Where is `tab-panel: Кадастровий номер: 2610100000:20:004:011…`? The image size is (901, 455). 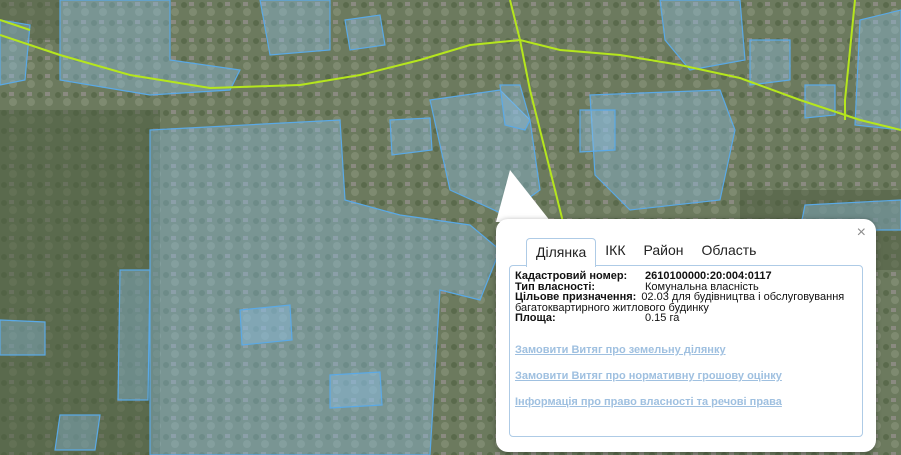 tab-panel: Кадастровий номер: 2610100000:20:004:011… is located at coordinates (686, 351).